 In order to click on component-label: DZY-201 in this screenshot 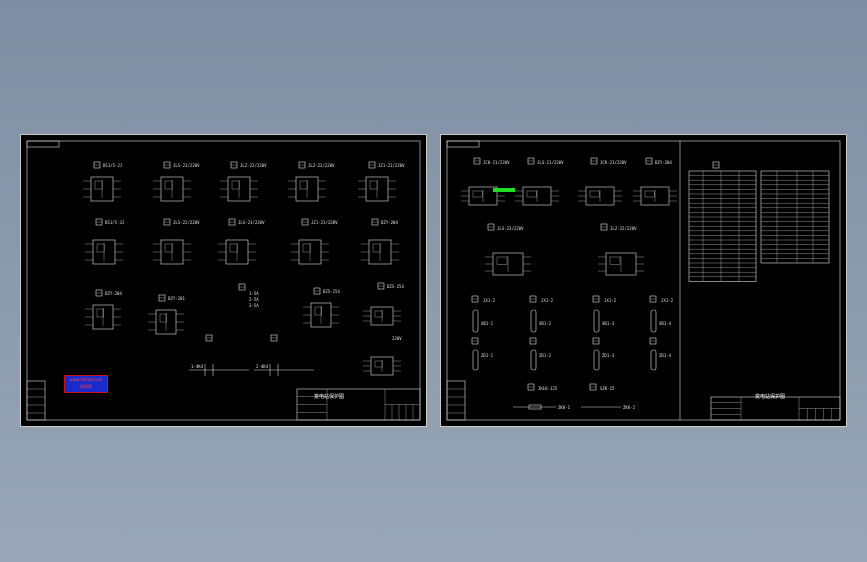, I will do `click(176, 298)`.